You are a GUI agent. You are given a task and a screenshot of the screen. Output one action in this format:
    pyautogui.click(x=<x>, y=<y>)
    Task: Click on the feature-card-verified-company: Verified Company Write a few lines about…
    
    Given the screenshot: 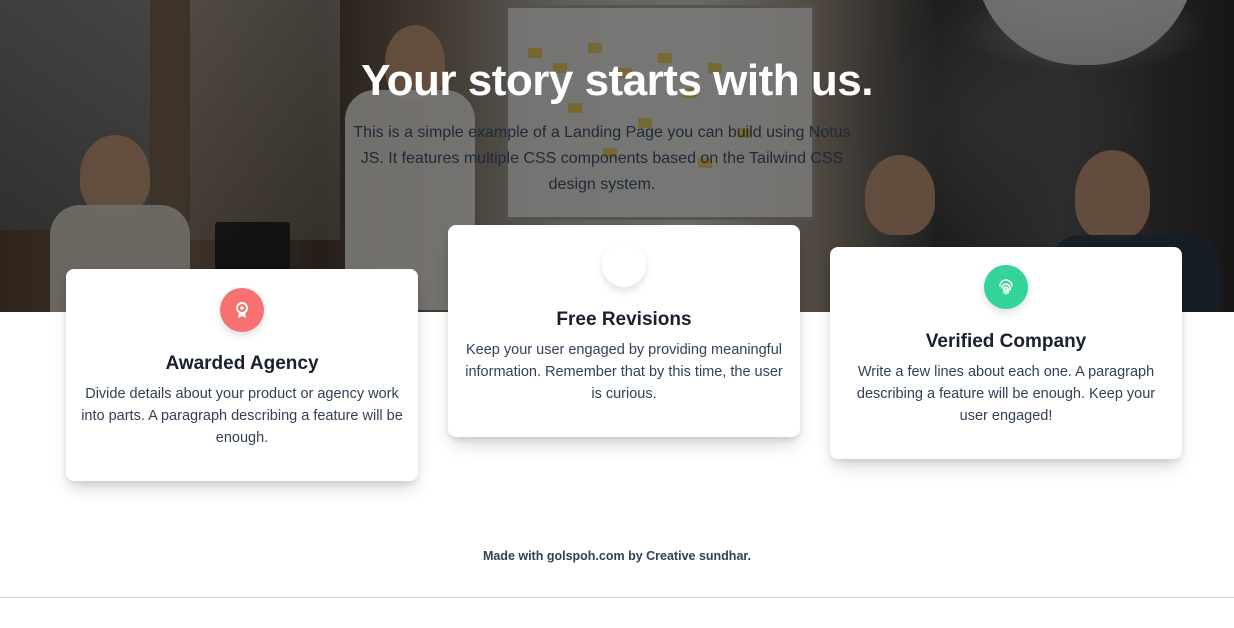 What is the action you would take?
    pyautogui.click(x=1006, y=353)
    